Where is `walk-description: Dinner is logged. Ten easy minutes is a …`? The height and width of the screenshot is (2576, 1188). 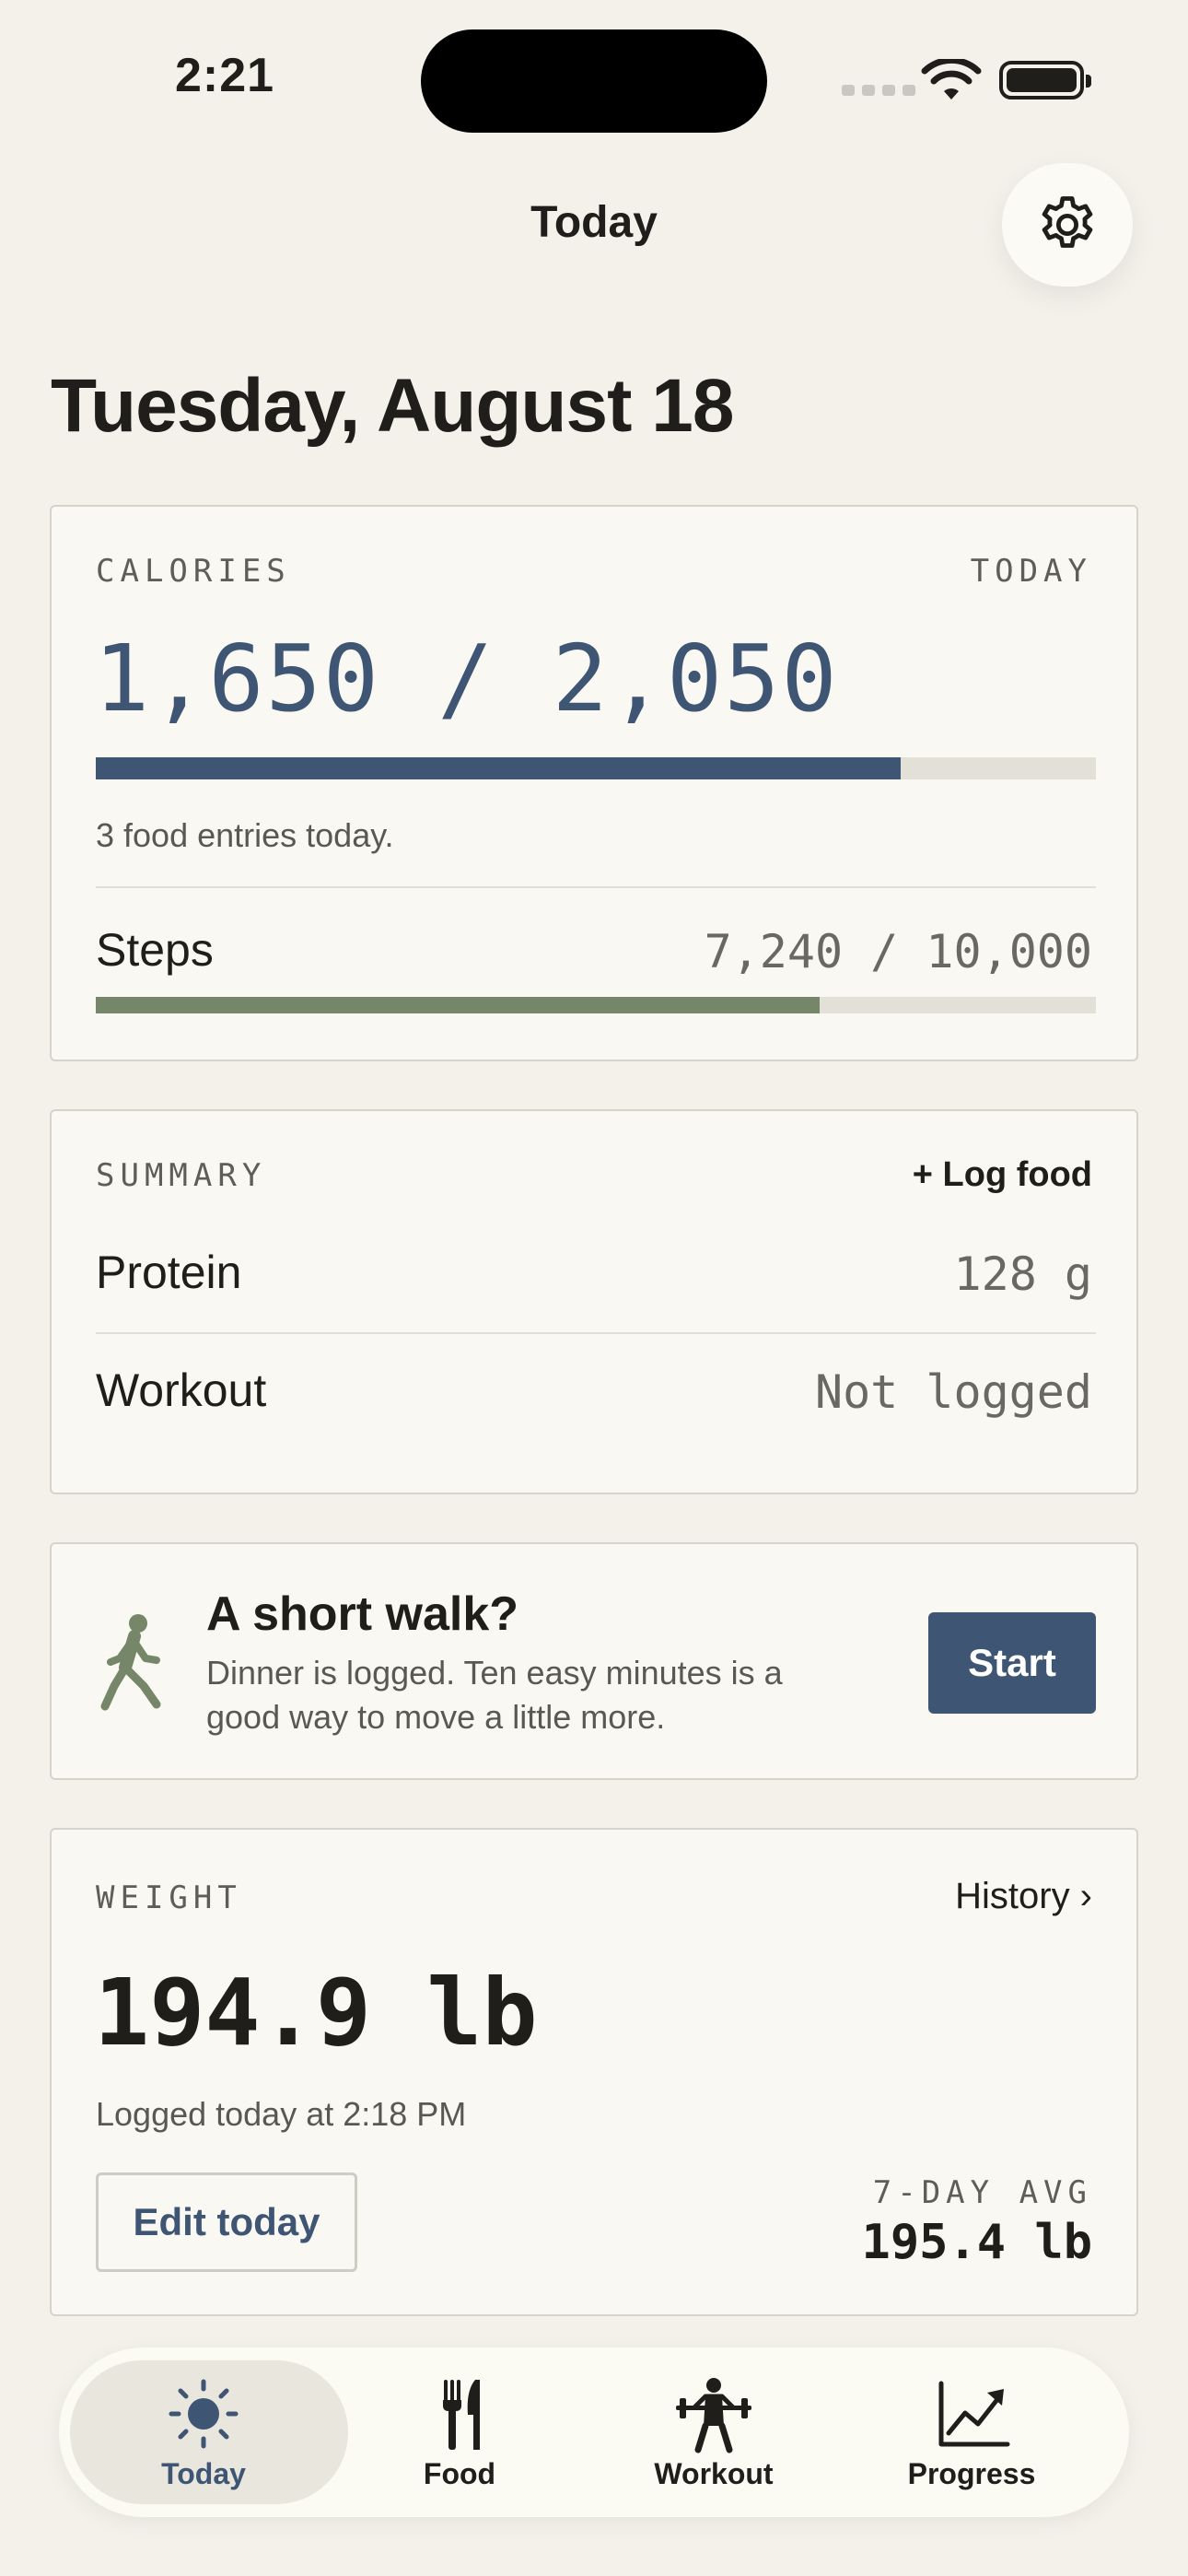 walk-description: Dinner is logged. Ten easy minutes is a … is located at coordinates (494, 1695).